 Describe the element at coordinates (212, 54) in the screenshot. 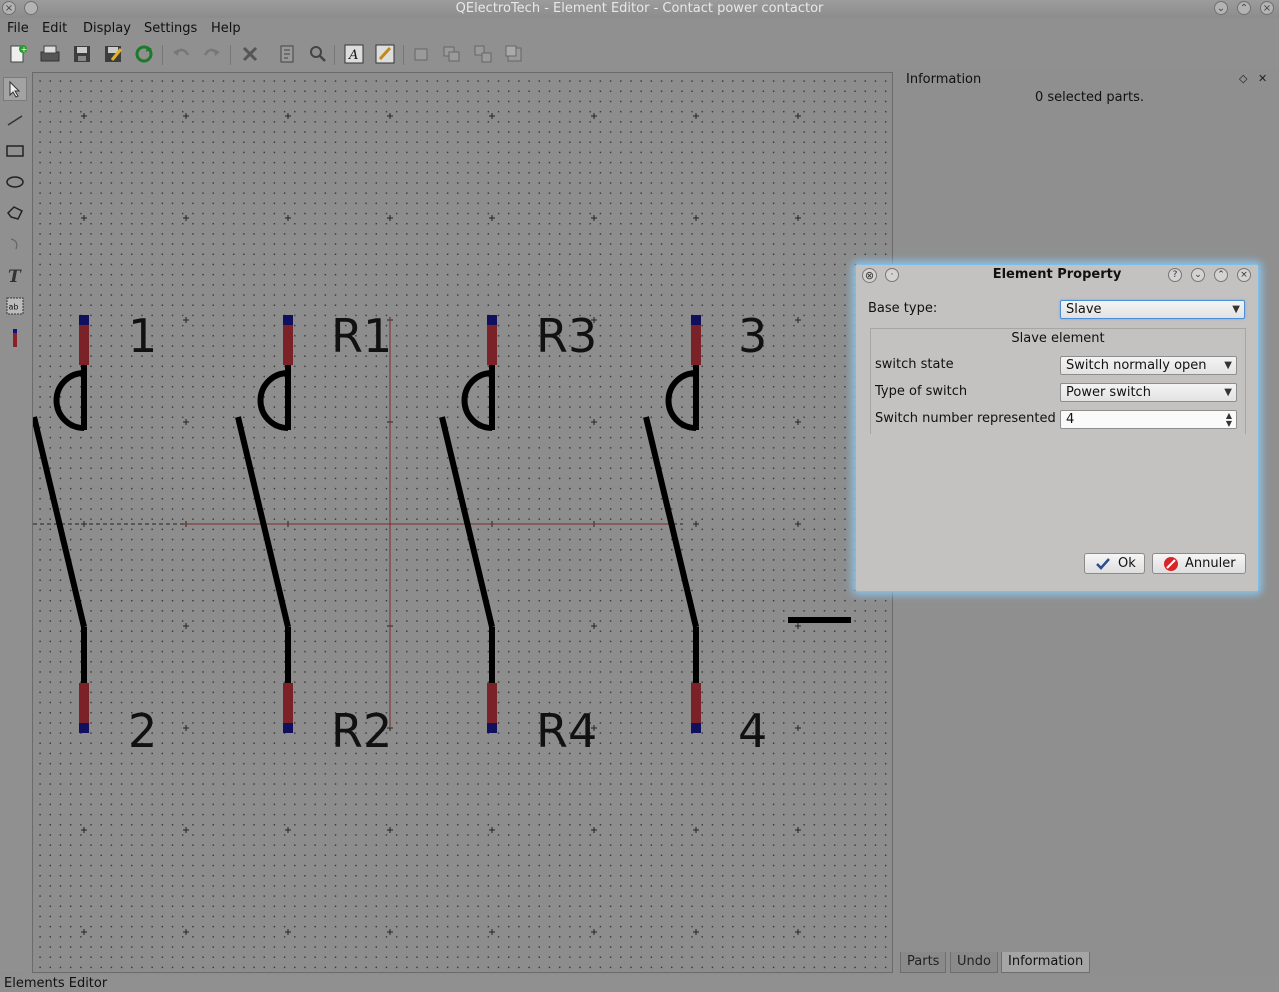

I see `redo-icon` at that location.